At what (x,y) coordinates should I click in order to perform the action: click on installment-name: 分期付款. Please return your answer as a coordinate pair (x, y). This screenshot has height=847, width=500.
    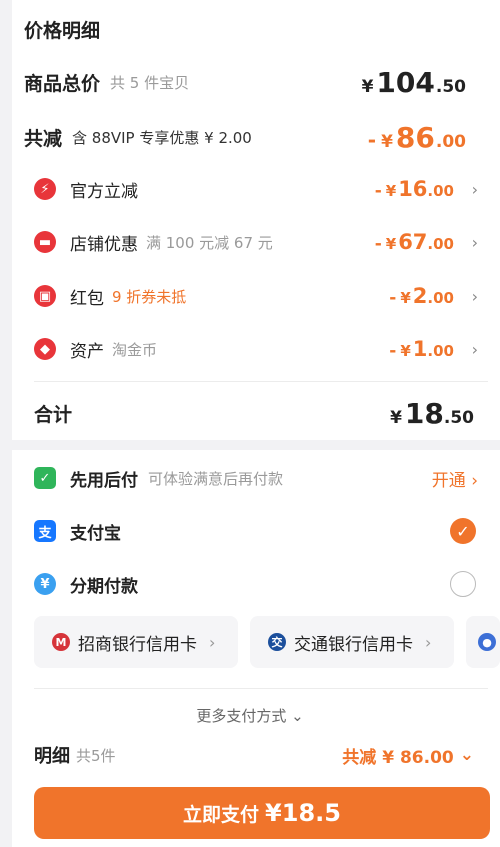
    Looking at the image, I should click on (104, 586).